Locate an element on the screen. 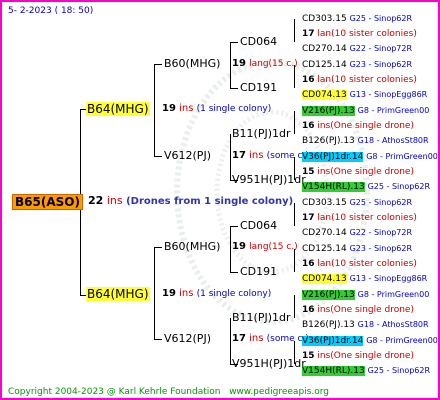 This screenshot has width=440, height=400. ggp-8-name: V951H(PJ)1dr is located at coordinates (269, 364).